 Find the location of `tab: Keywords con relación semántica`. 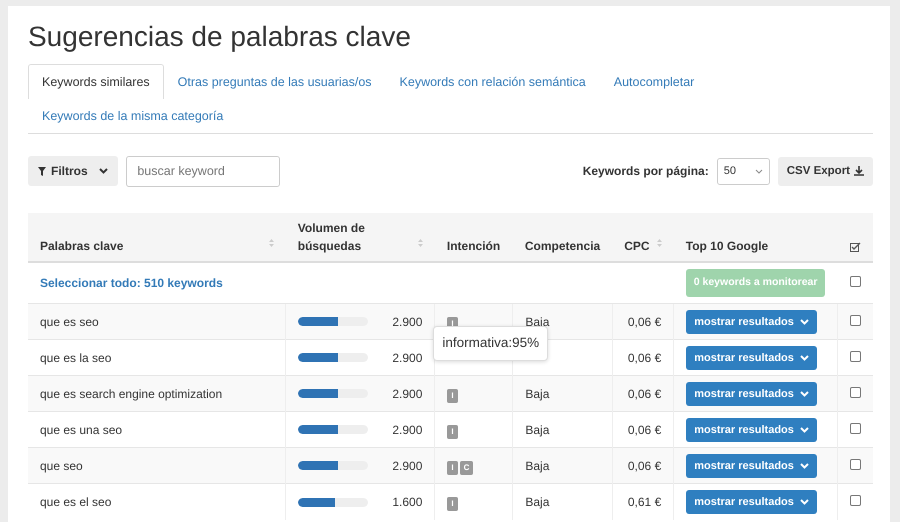

tab: Keywords con relación semántica is located at coordinates (493, 82).